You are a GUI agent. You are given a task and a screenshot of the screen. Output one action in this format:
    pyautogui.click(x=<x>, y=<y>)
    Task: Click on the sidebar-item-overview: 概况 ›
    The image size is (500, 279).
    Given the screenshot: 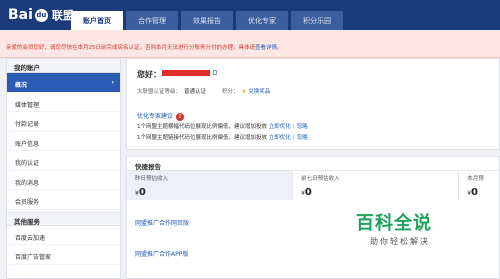 What is the action you would take?
    pyautogui.click(x=63, y=83)
    